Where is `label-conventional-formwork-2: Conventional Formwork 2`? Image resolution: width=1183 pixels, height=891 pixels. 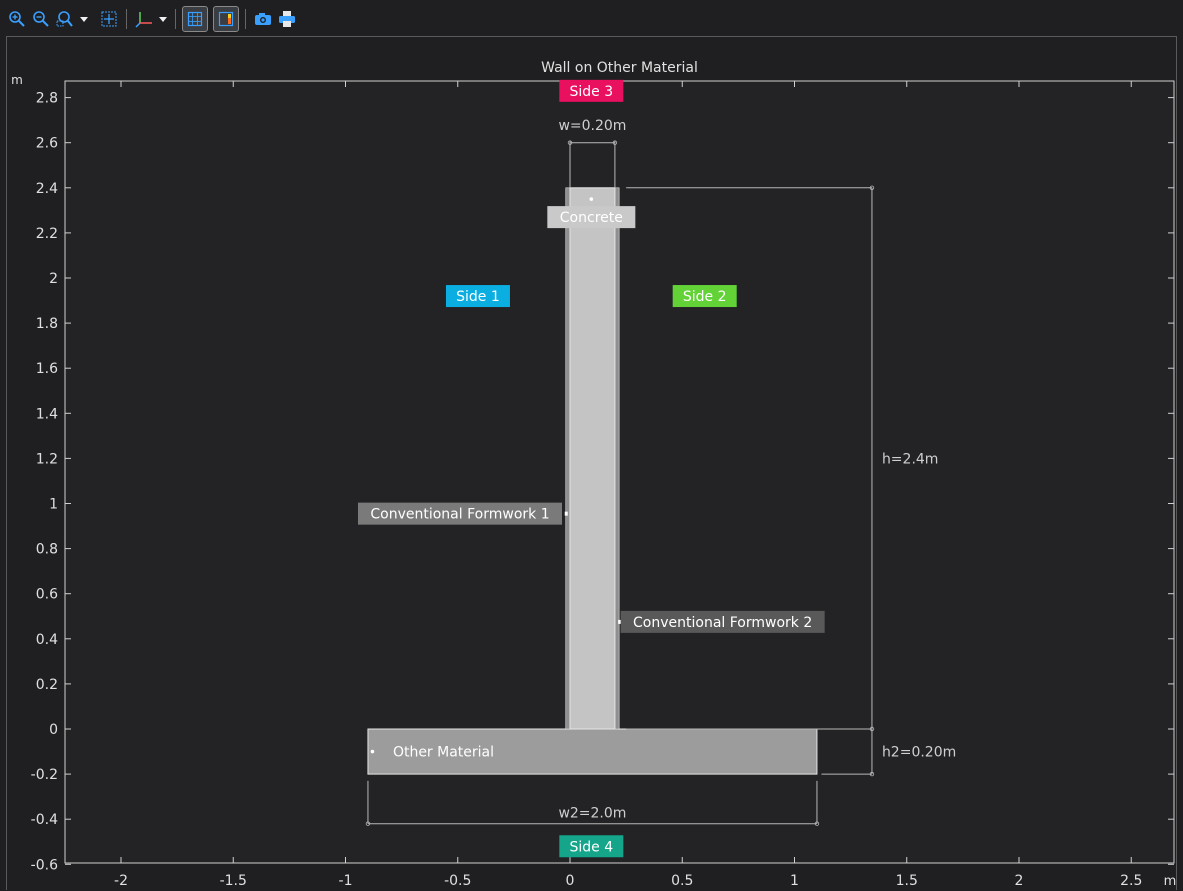 label-conventional-formwork-2: Conventional Formwork 2 is located at coordinates (722, 621).